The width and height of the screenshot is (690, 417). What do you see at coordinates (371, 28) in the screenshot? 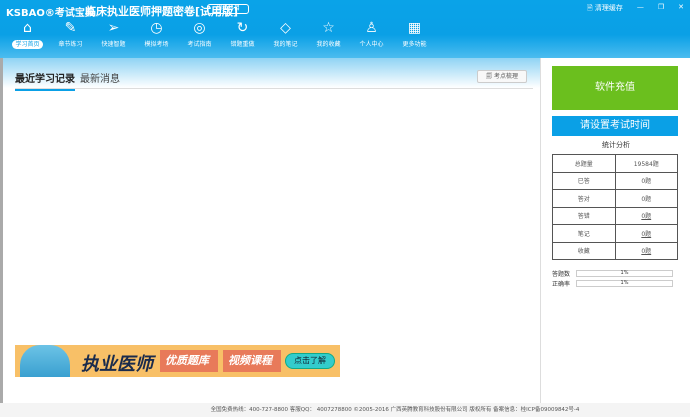
I see `user-icon: ♙` at bounding box center [371, 28].